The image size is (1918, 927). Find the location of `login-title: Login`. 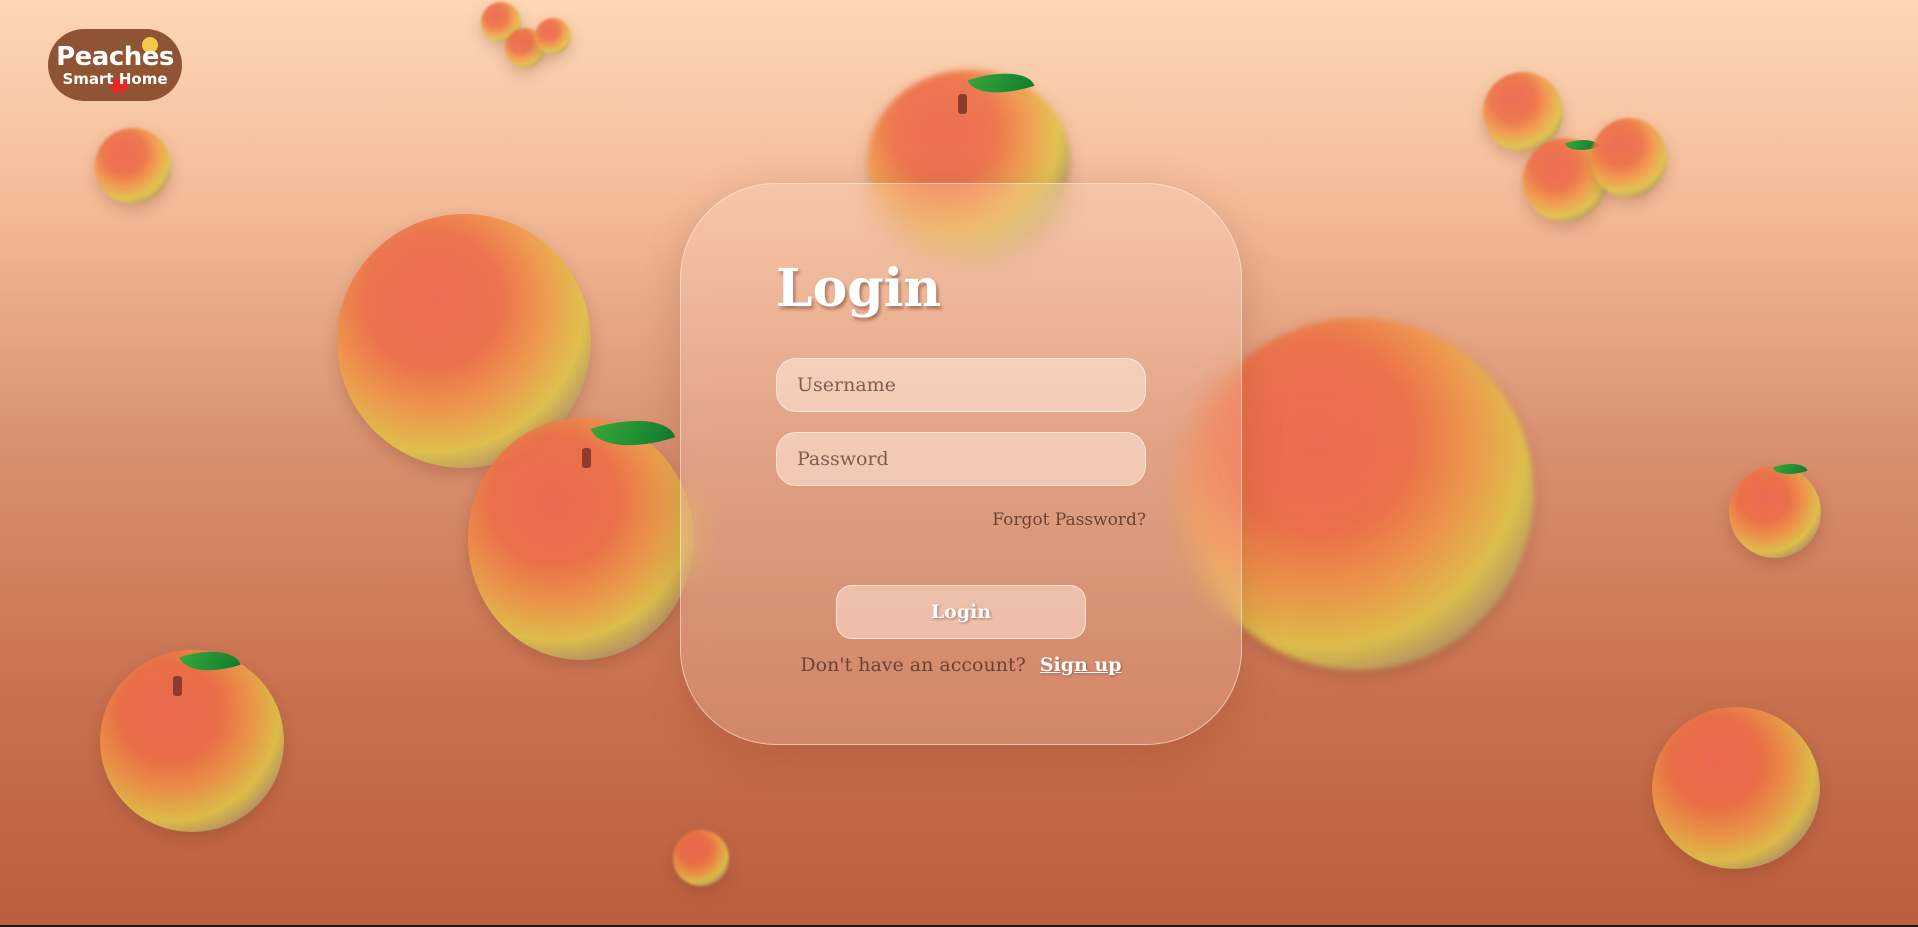

login-title: Login is located at coordinates (859, 288).